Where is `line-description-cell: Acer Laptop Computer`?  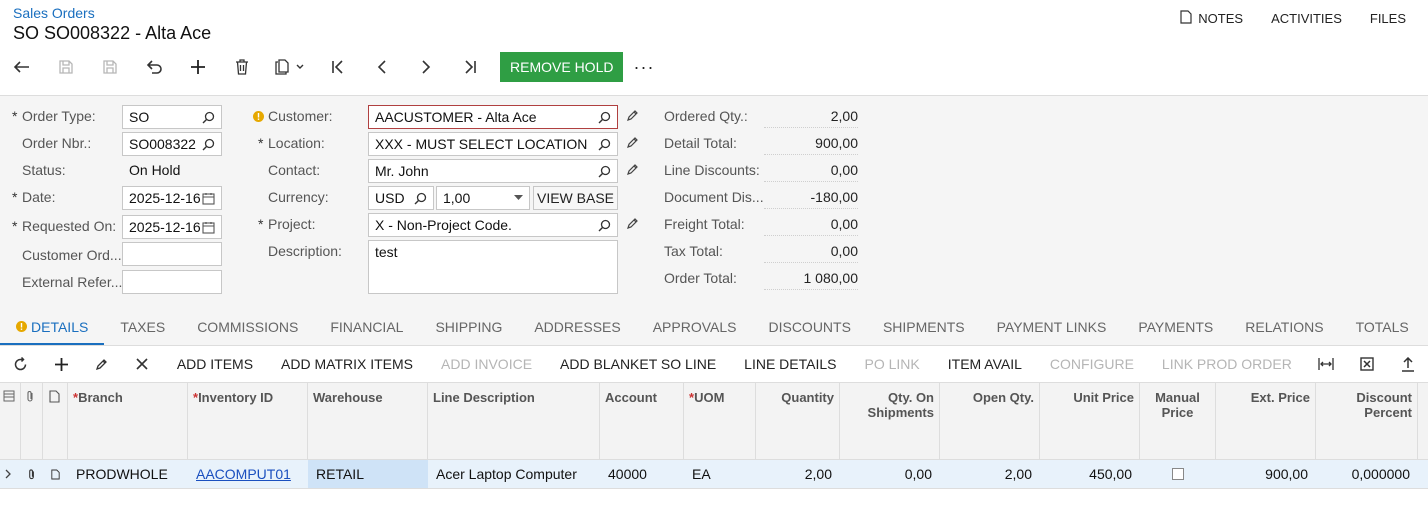 line-description-cell: Acer Laptop Computer is located at coordinates (514, 474).